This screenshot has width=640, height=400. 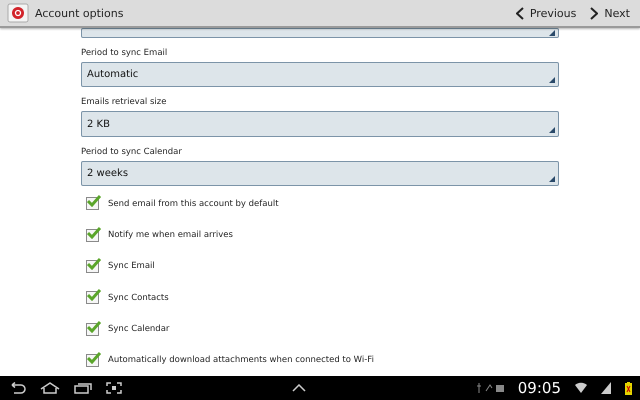 What do you see at coordinates (139, 329) in the screenshot?
I see `option-label: Sync Calendar` at bounding box center [139, 329].